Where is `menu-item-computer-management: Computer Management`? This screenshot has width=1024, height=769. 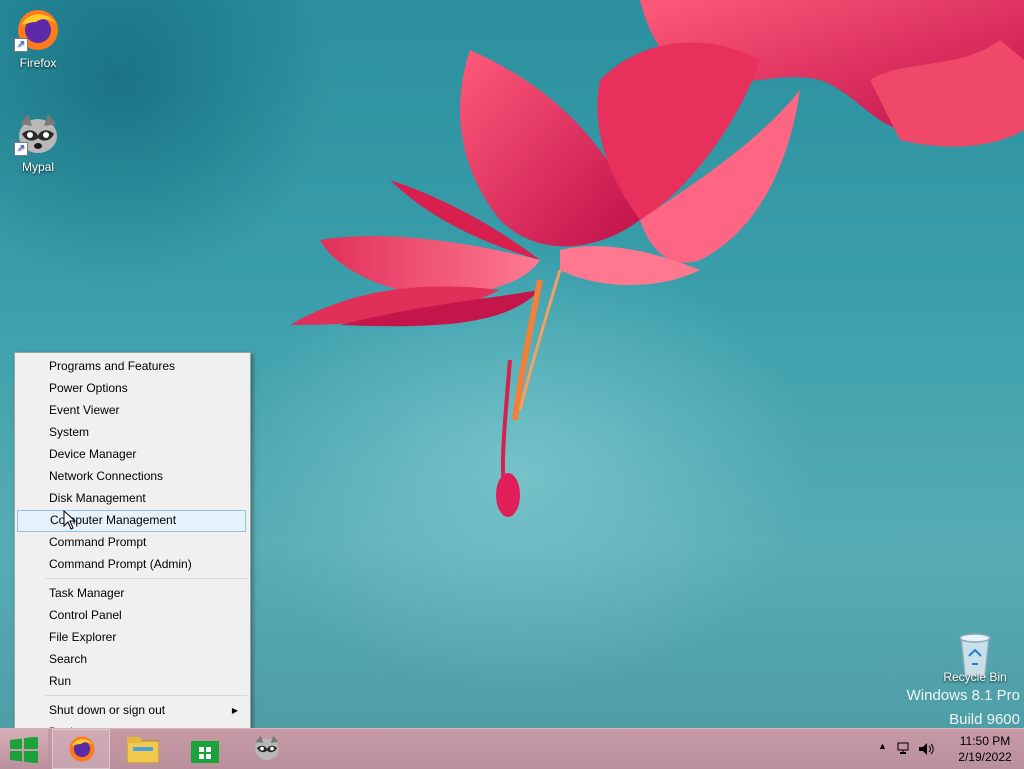 menu-item-computer-management: Computer Management is located at coordinates (131, 521).